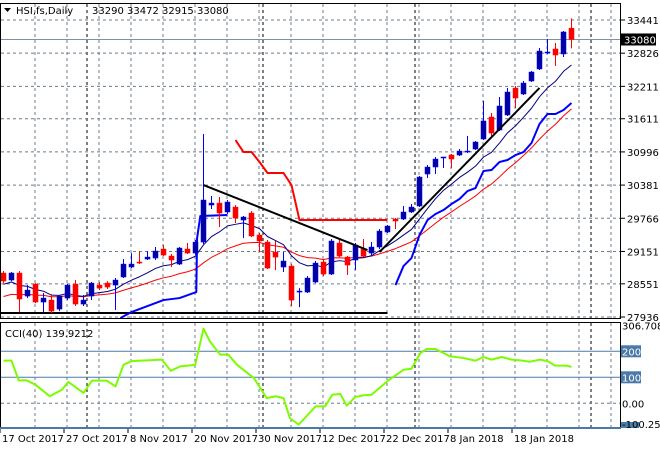 The width and height of the screenshot is (660, 450). I want to click on y-tick-label: 30996, so click(643, 153).